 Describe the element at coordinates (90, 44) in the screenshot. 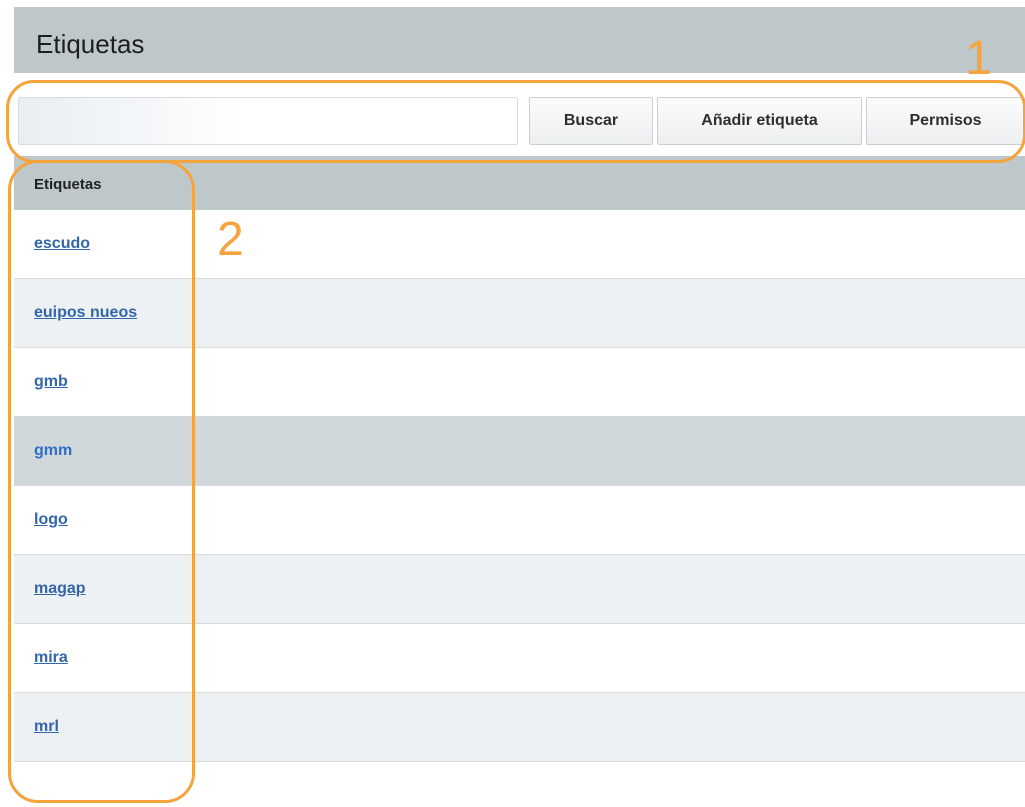

I see `page-title: Etiquetas` at that location.